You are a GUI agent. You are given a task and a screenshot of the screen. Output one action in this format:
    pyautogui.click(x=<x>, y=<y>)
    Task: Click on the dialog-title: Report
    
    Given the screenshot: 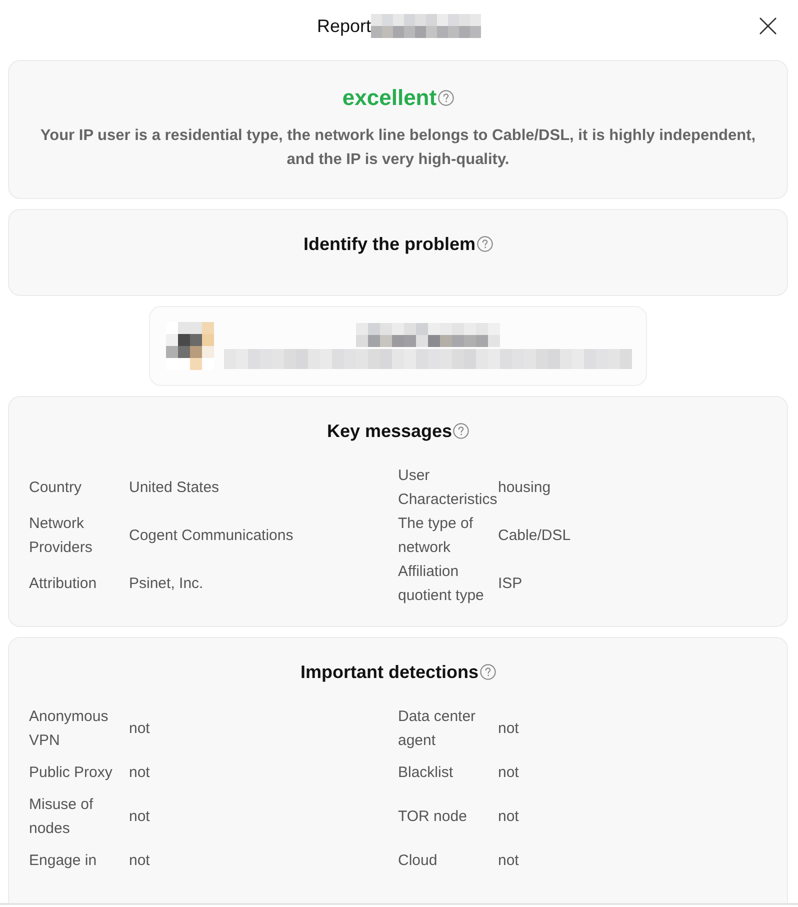 What is the action you would take?
    pyautogui.click(x=344, y=26)
    